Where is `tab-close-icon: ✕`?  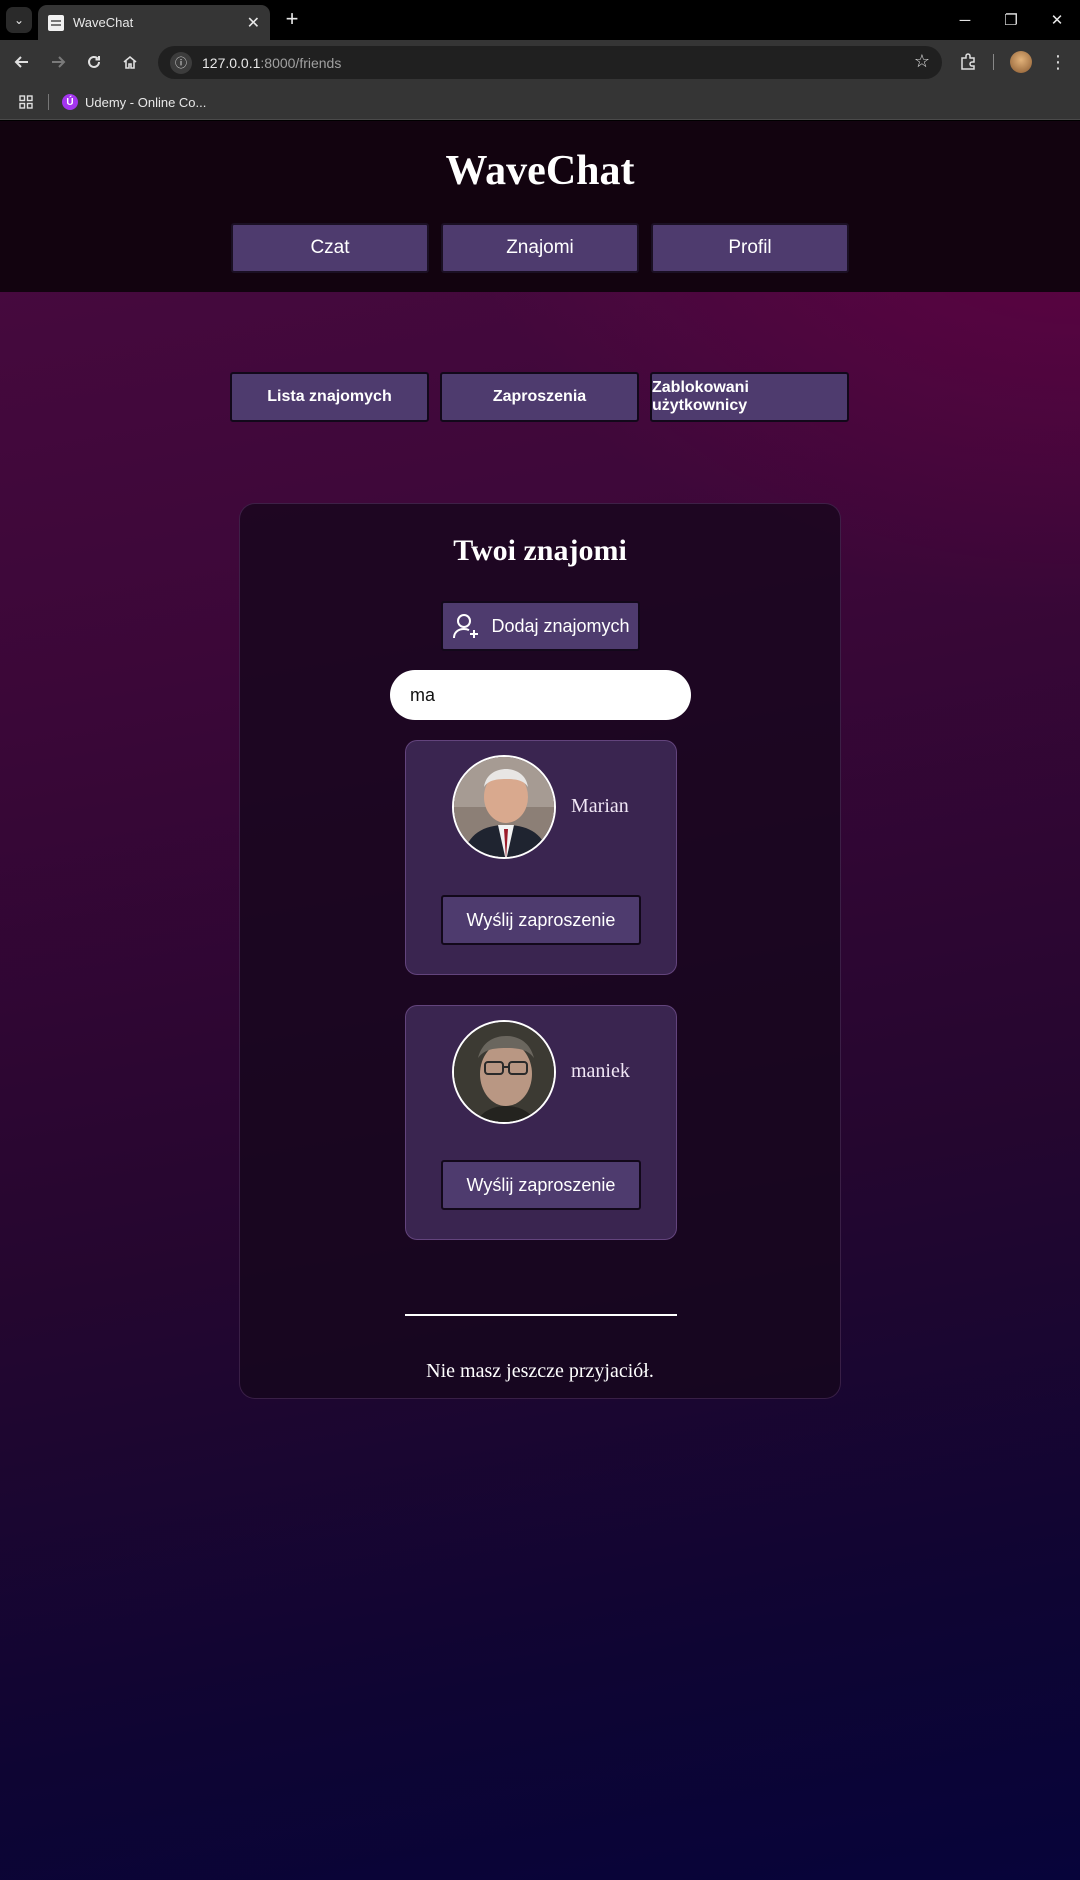 tab-close-icon: ✕ is located at coordinates (253, 23).